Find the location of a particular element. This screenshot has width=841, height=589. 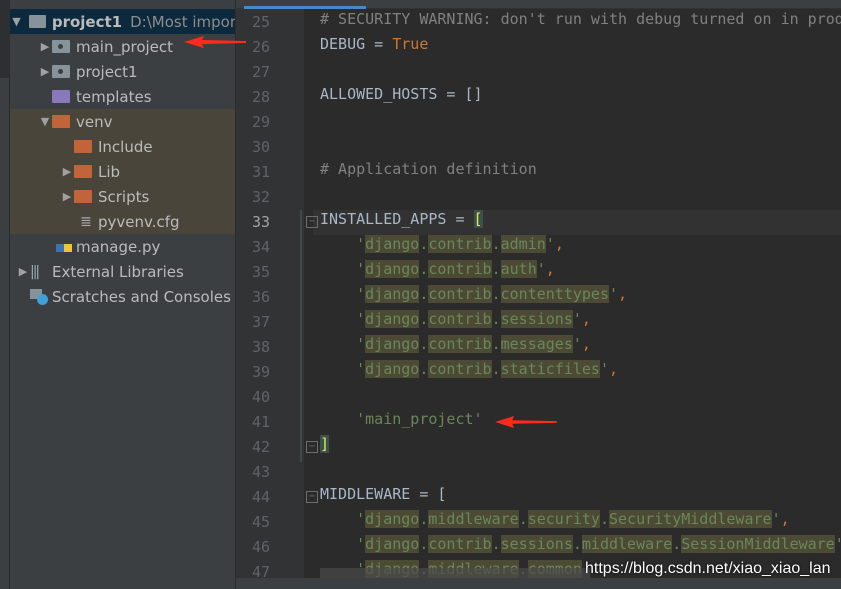

line-number: 40 is located at coordinates (260, 397).